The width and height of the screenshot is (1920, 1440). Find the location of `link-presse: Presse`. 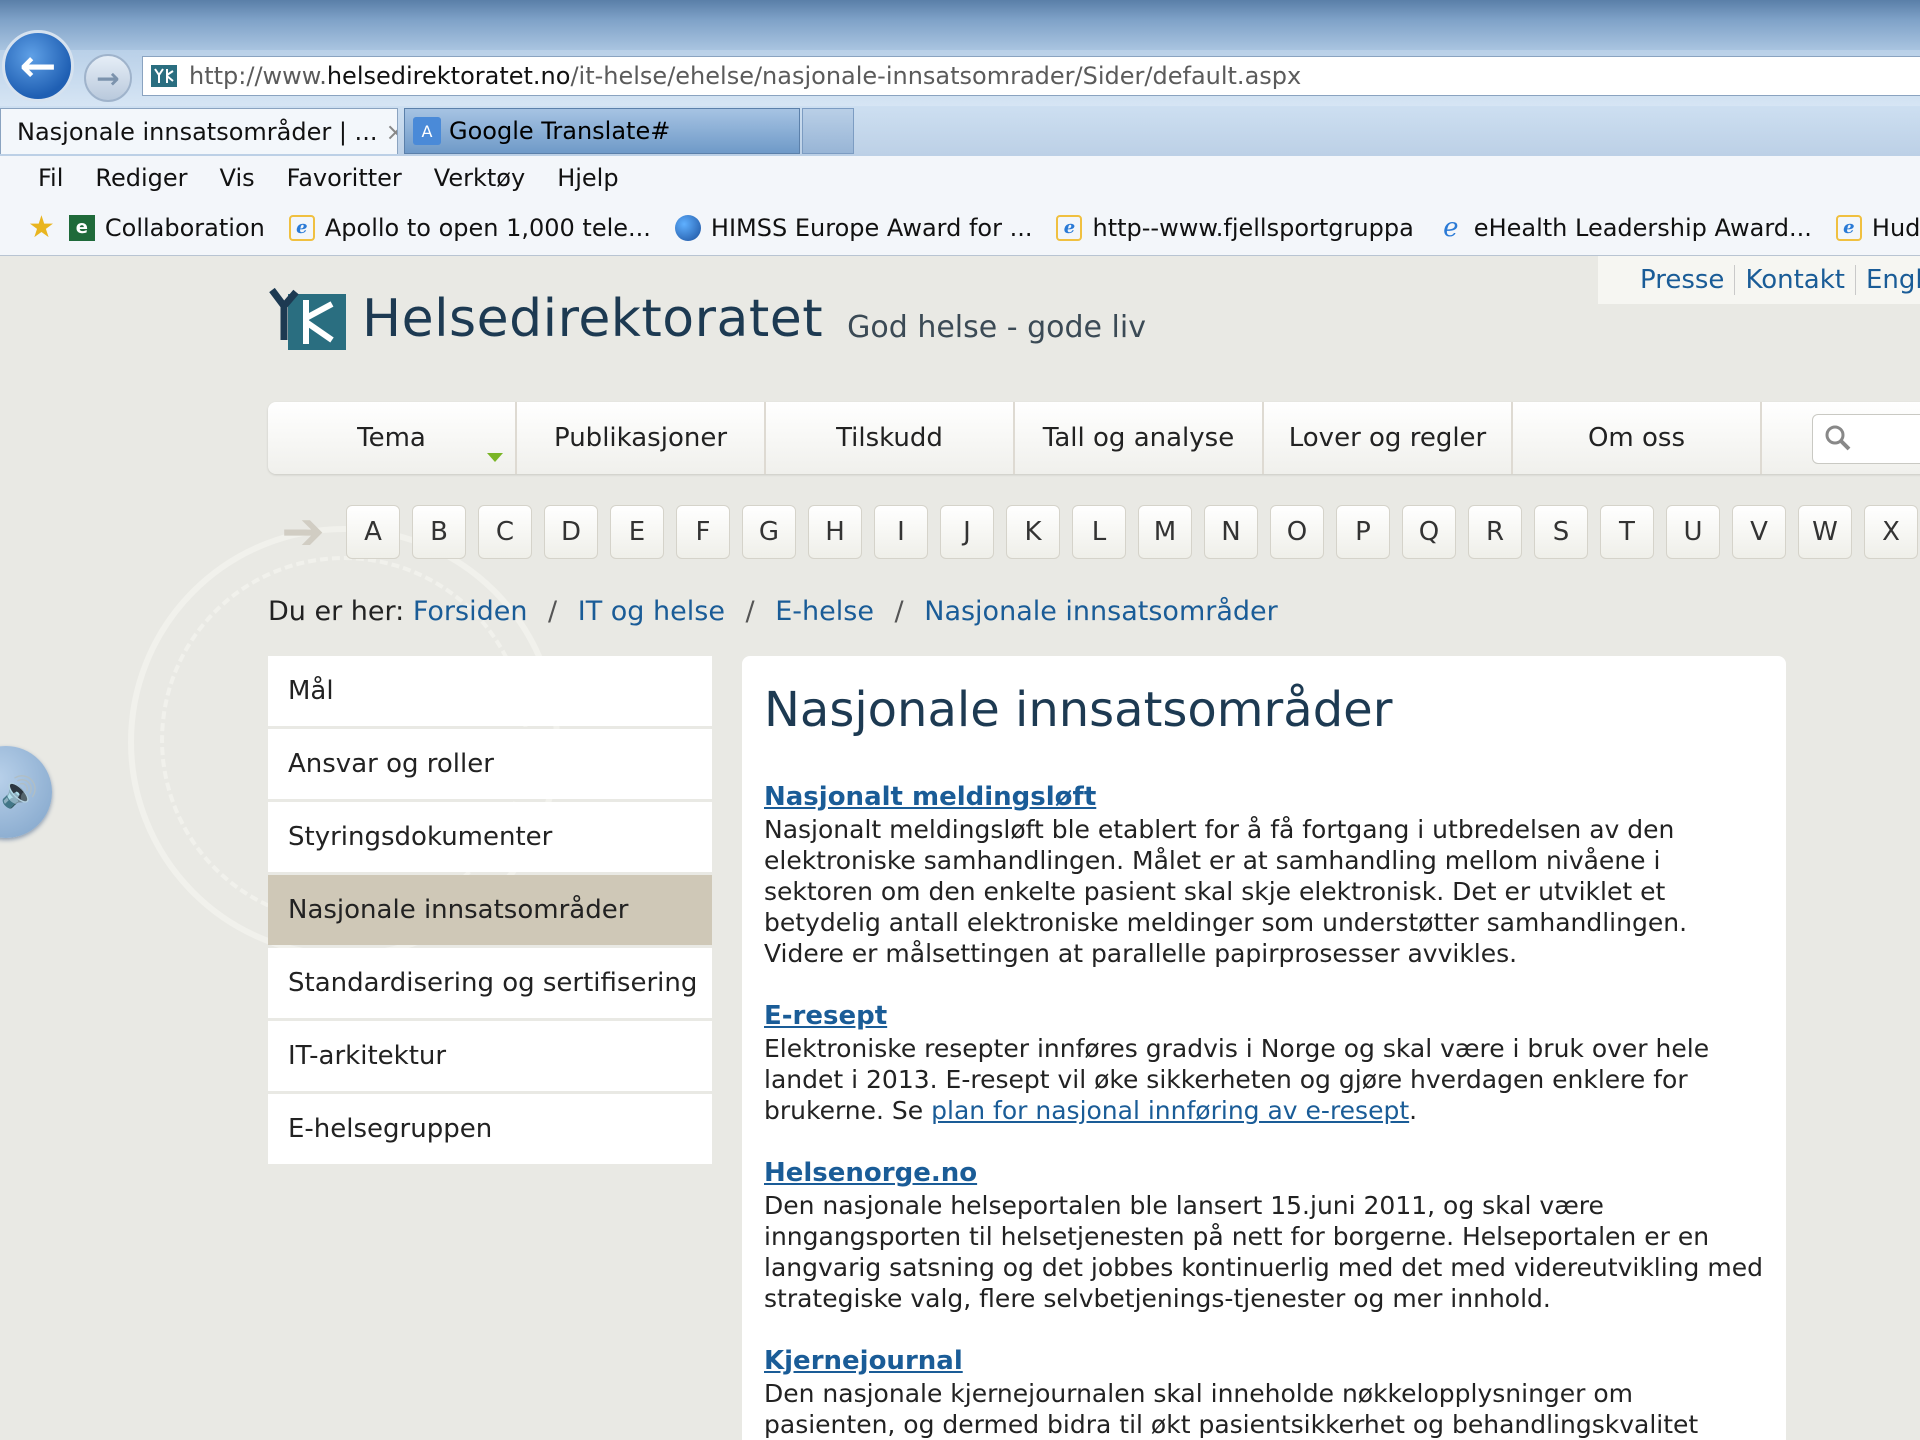

link-presse: Presse is located at coordinates (1683, 280).